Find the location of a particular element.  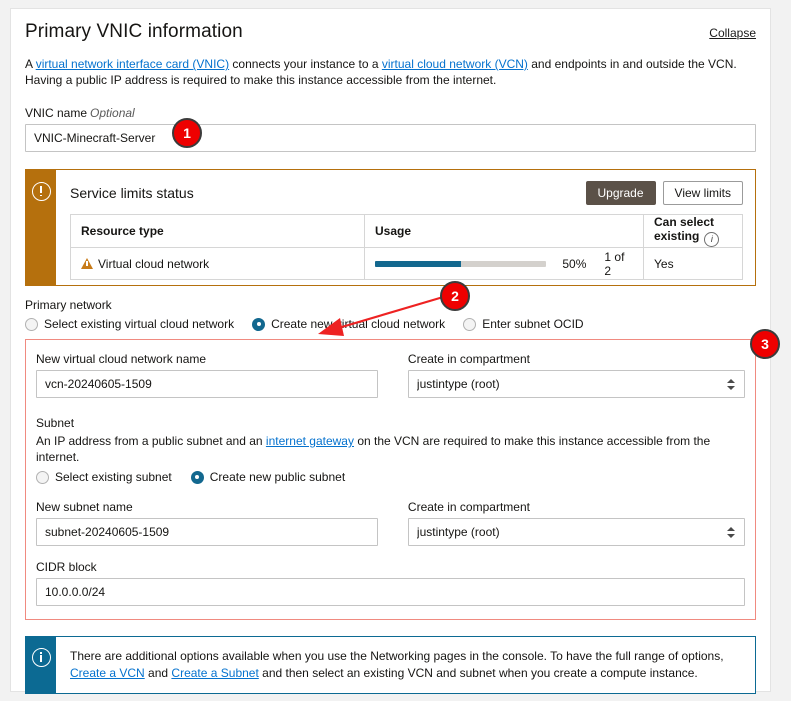

service-limits-actions: Upgrade View limits is located at coordinates (664, 193).